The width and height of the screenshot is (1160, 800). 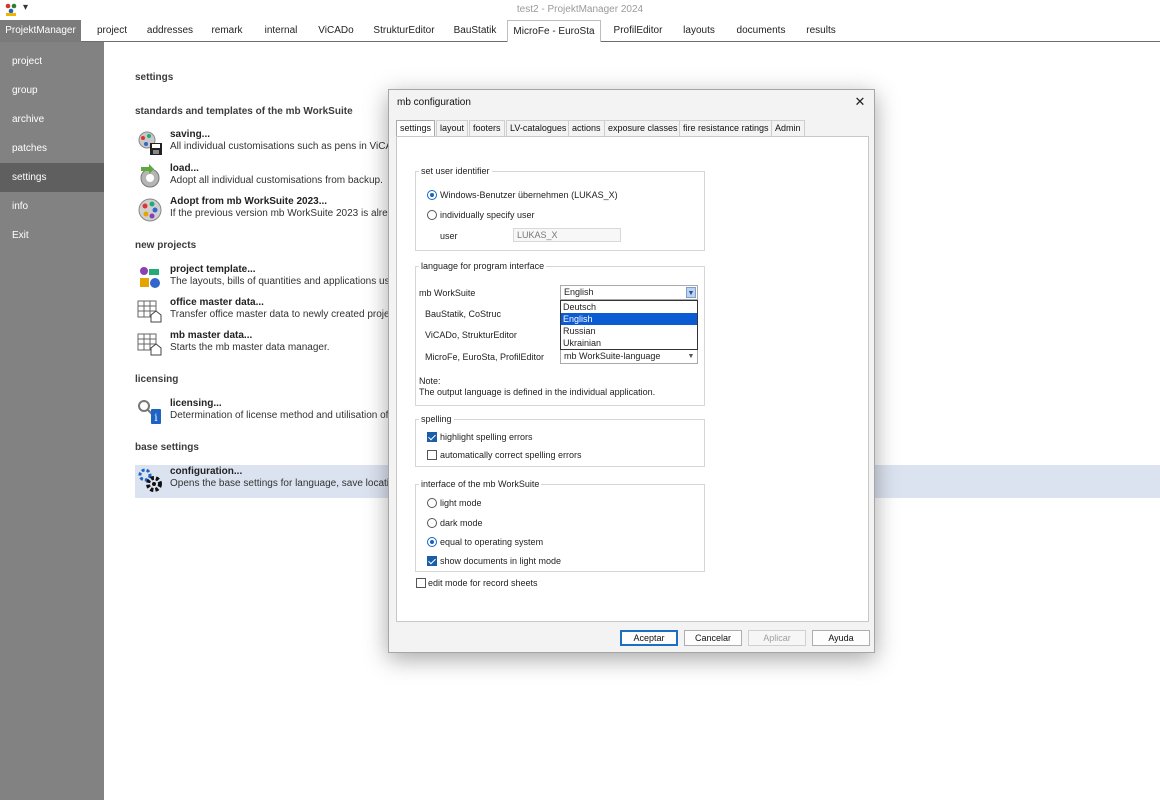 I want to click on mb-master-data-icon, so click(x=149, y=344).